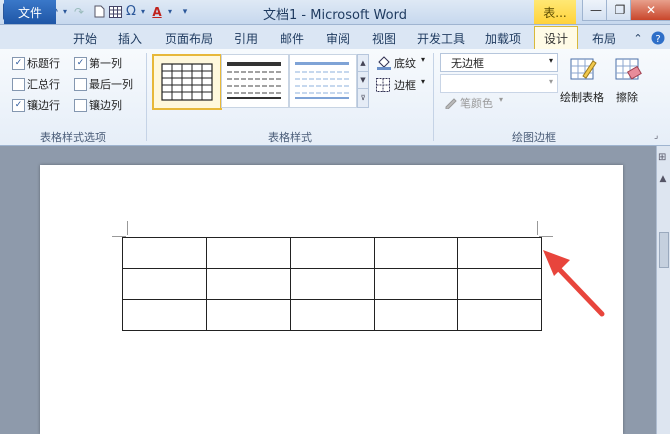 This screenshot has width=670, height=434. Describe the element at coordinates (574, 283) in the screenshot. I see `annotation-arrow` at that location.